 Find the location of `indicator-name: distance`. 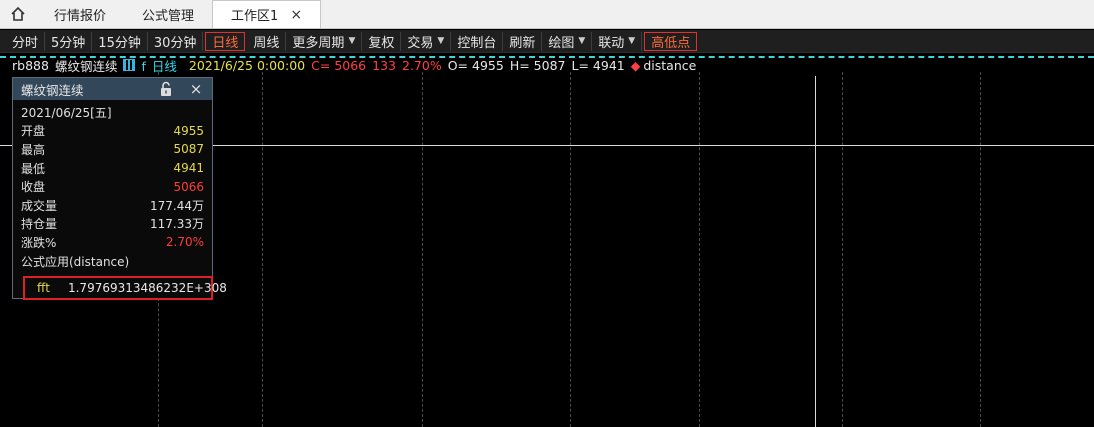

indicator-name: distance is located at coordinates (670, 65).